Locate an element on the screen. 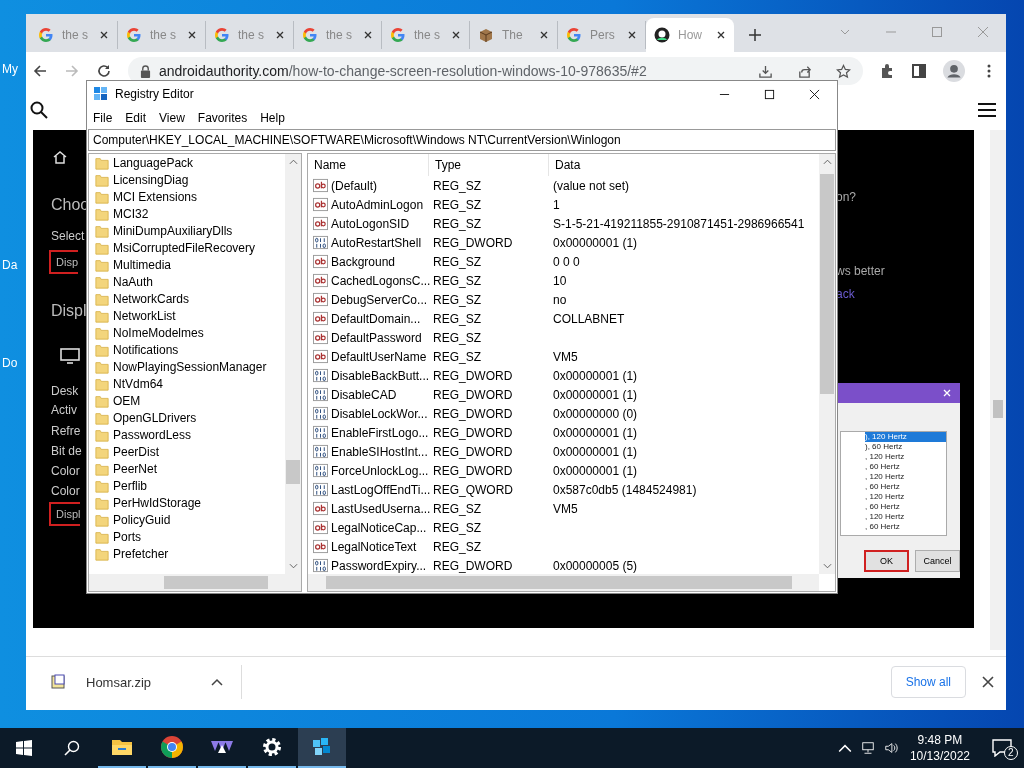  show-all-button: Show all is located at coordinates (928, 682).